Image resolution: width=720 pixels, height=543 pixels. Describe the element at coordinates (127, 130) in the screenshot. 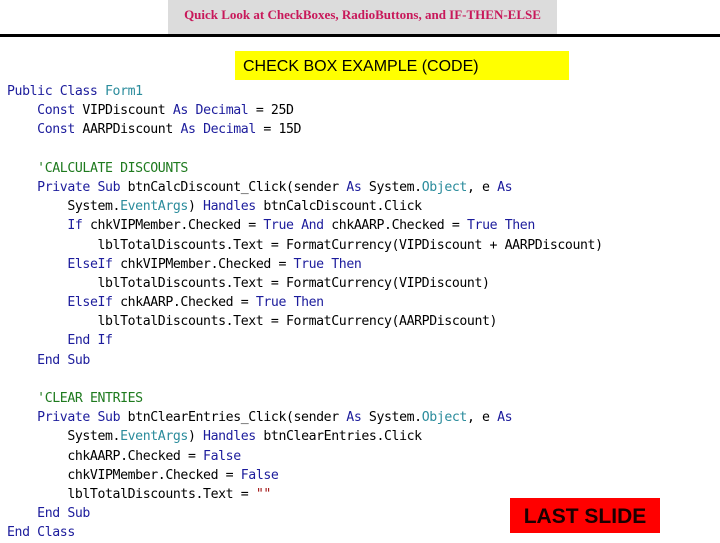

I see `code-text: AARPDiscount` at that location.